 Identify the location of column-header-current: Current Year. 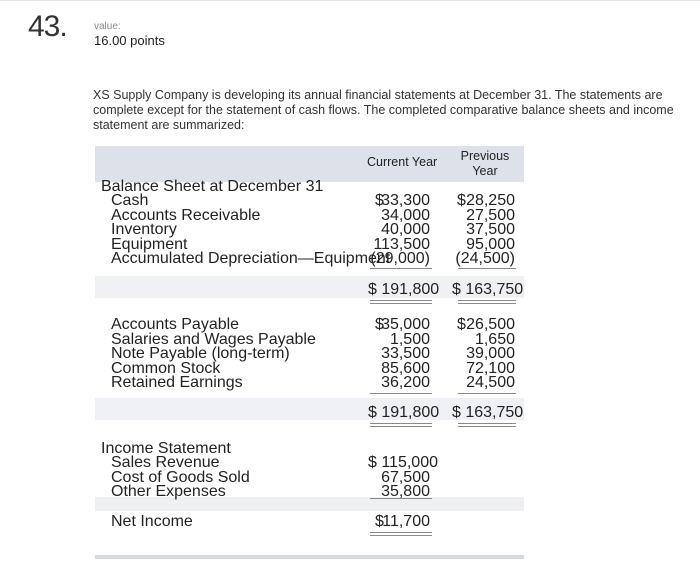
(402, 162).